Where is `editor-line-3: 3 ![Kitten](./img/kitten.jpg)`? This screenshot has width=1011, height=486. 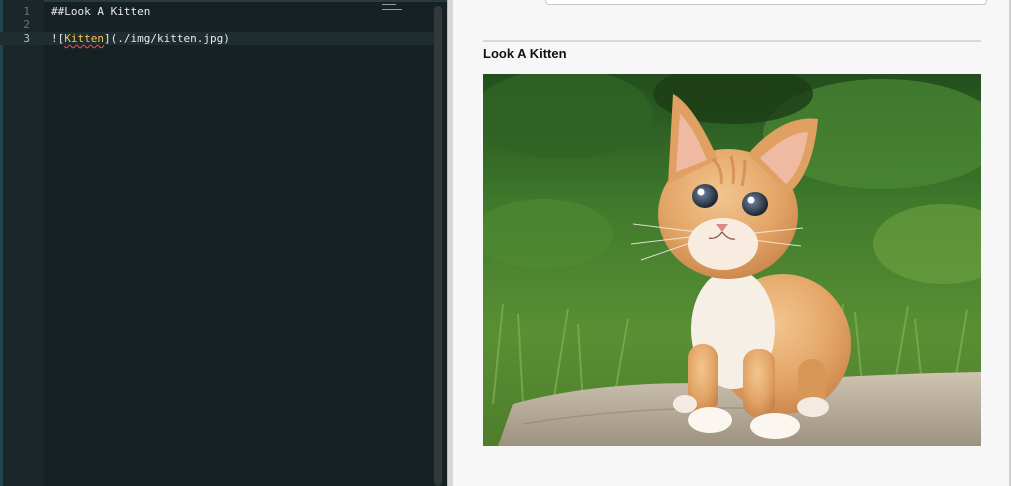
editor-line-3: 3 ![Kitten](./img/kitten.jpg) is located at coordinates (218, 38).